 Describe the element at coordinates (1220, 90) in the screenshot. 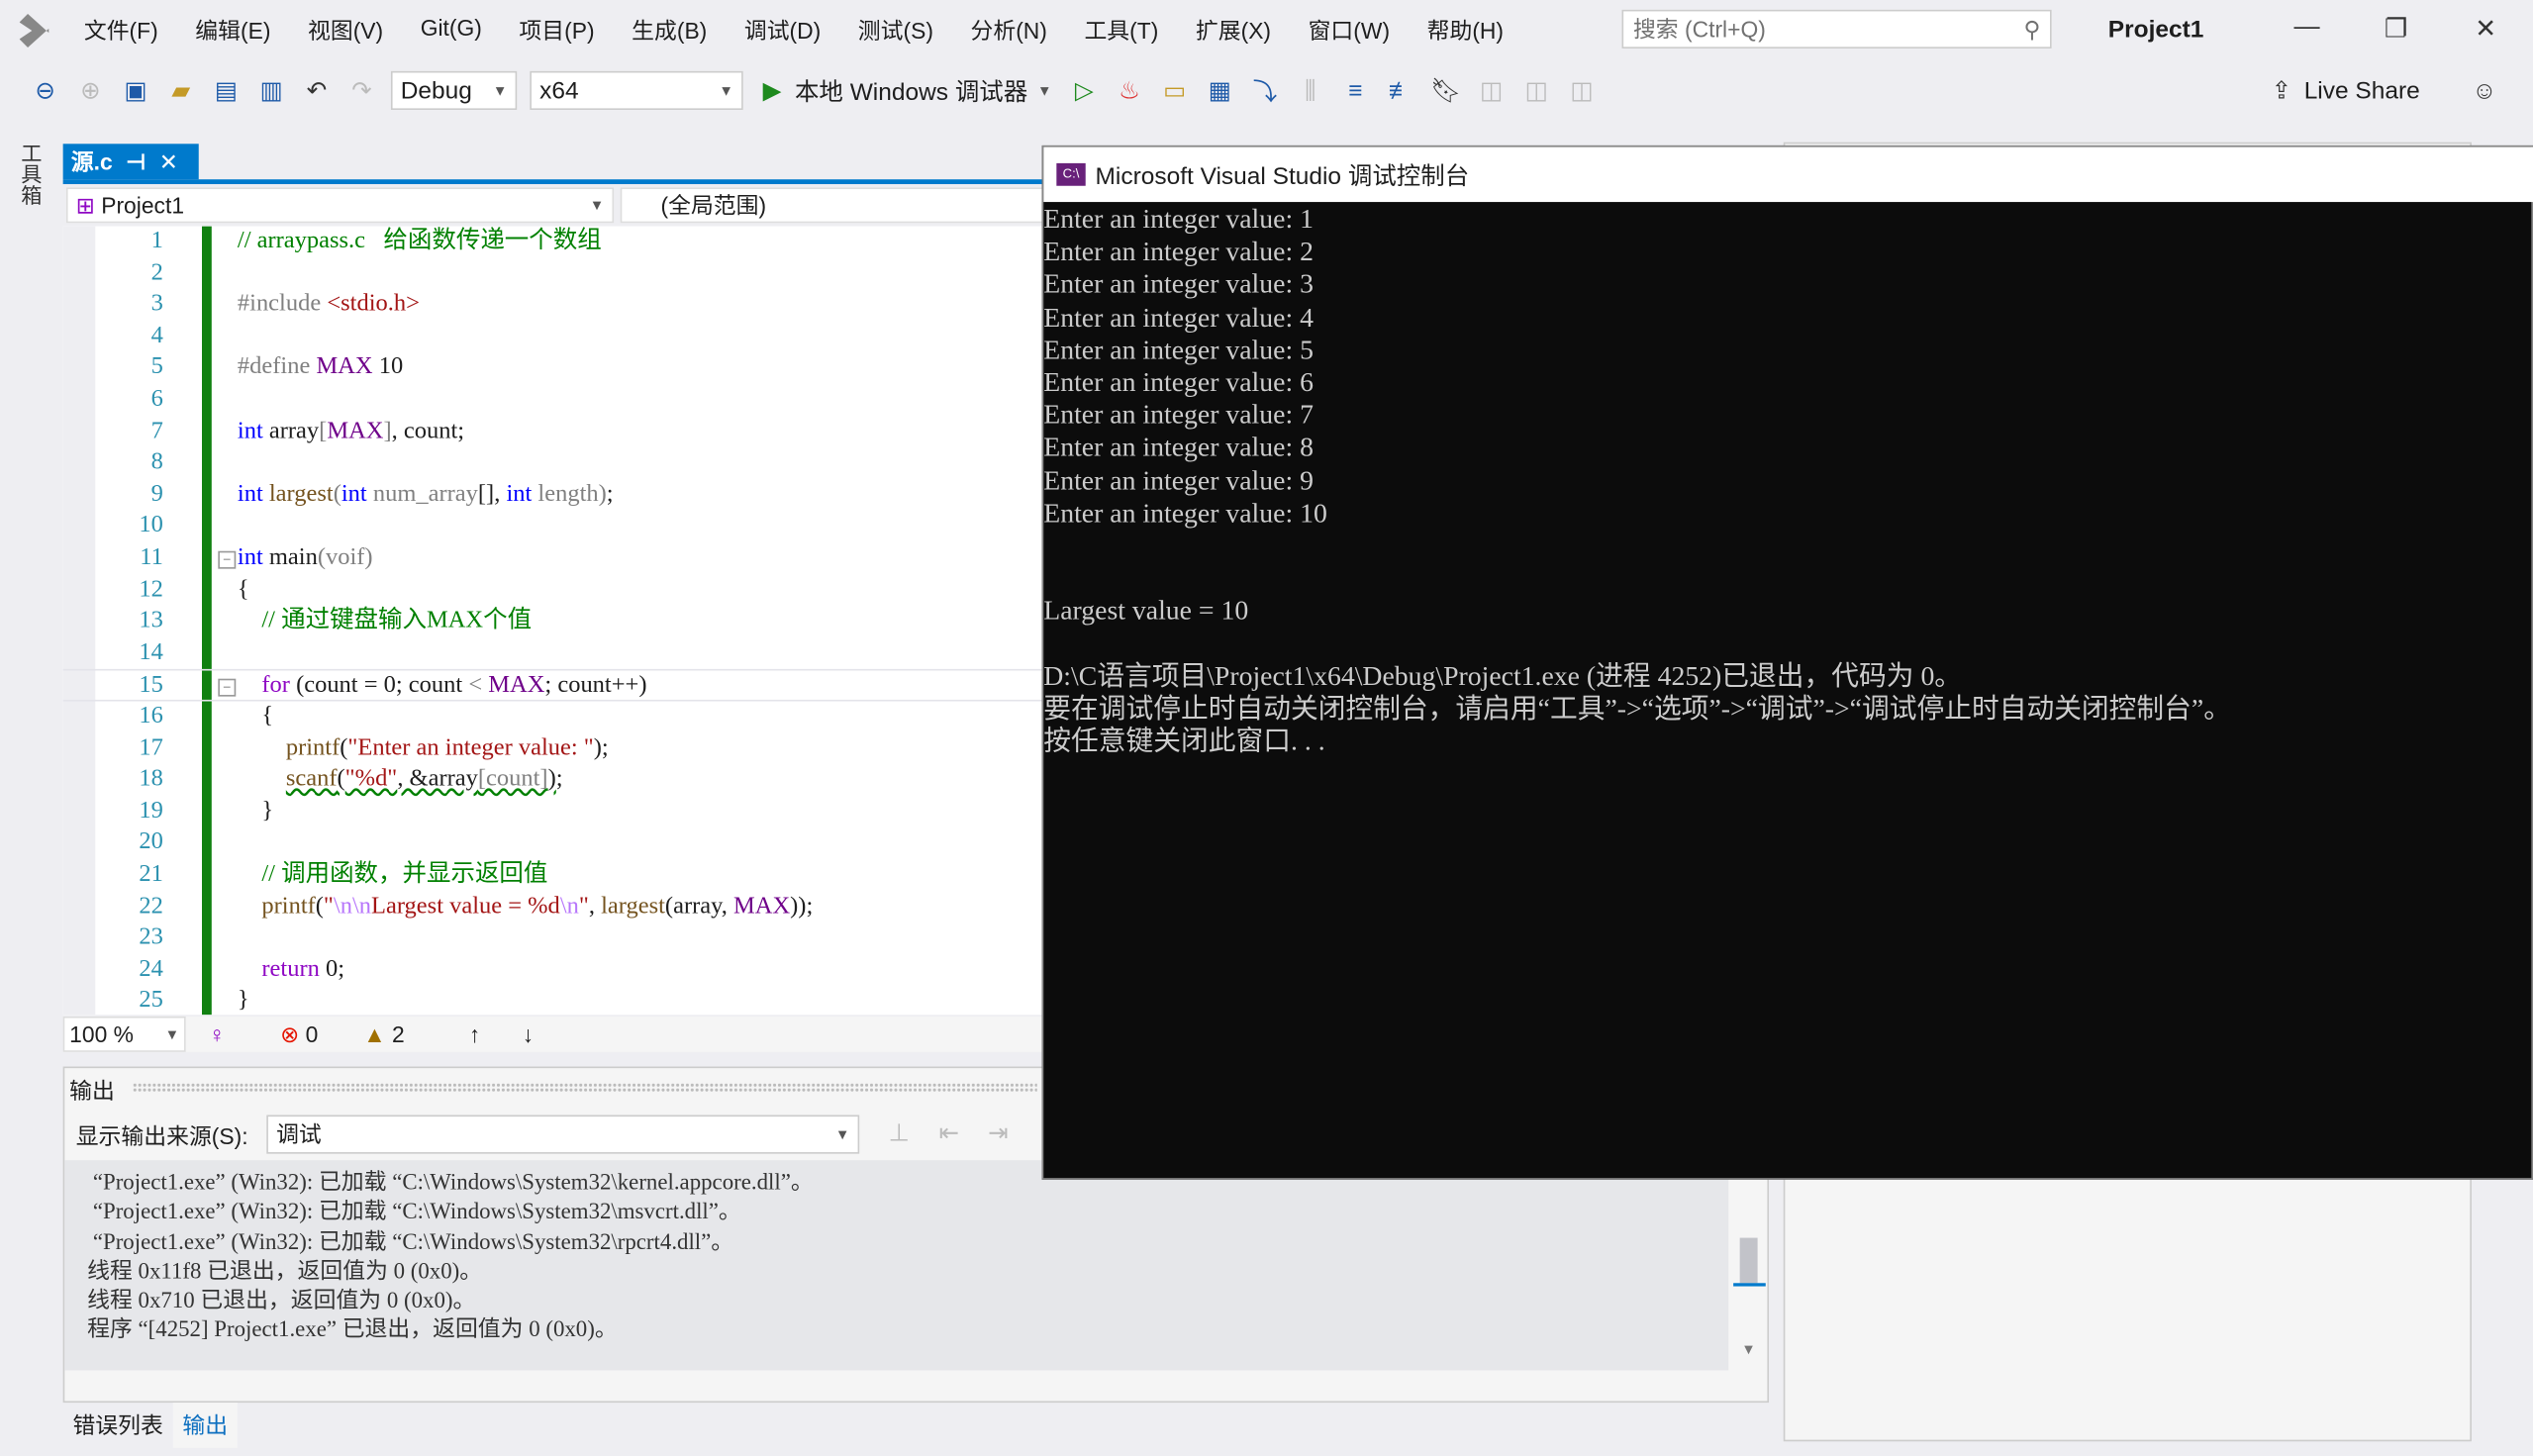

I see `window-layout-icon: ▦` at that location.